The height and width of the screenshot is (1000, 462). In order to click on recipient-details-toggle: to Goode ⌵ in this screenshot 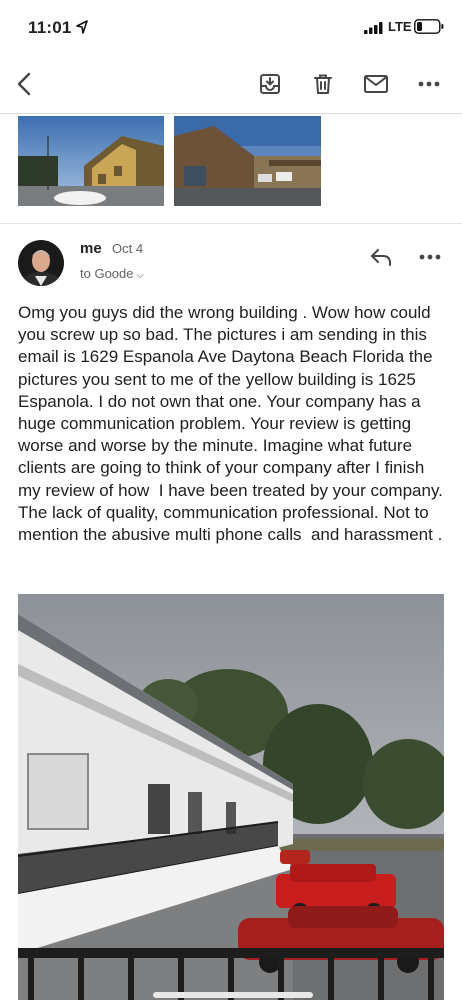, I will do `click(112, 273)`.